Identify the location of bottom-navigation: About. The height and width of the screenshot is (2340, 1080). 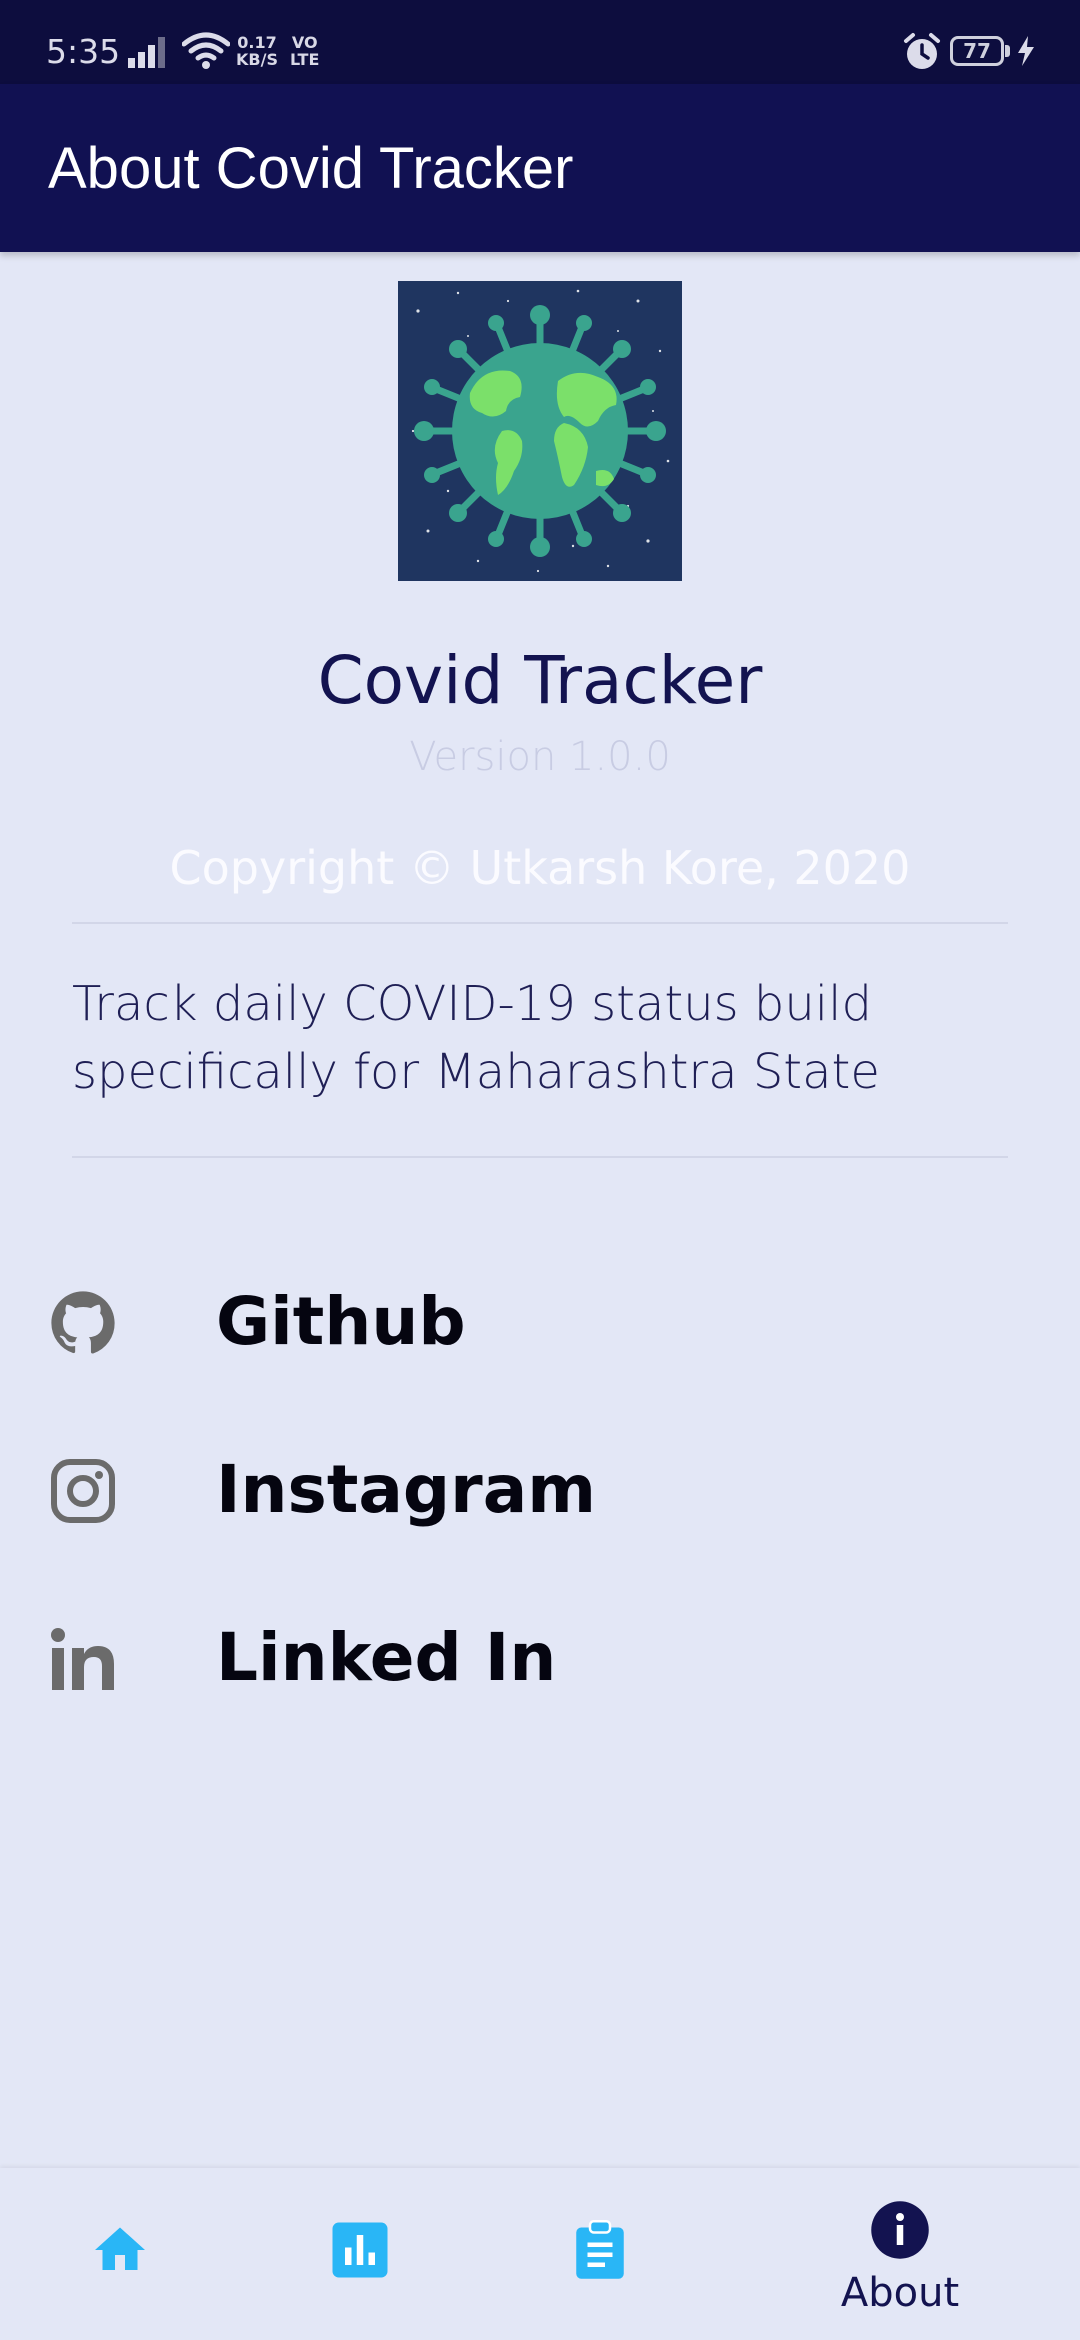
(540, 2254).